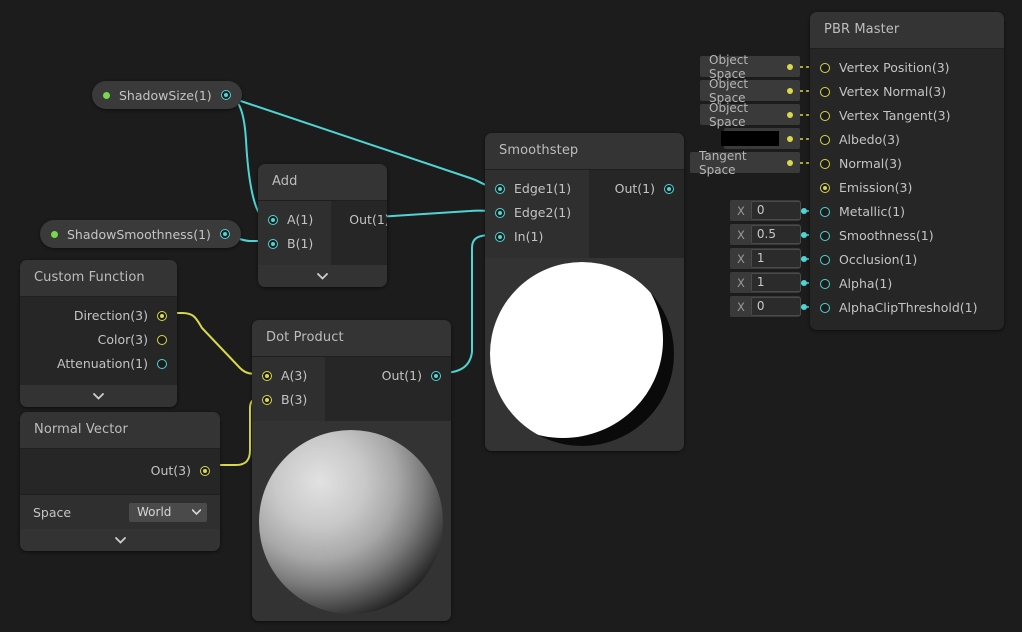  I want to click on vertex-tangent-space-field: Object Space, so click(750, 115).